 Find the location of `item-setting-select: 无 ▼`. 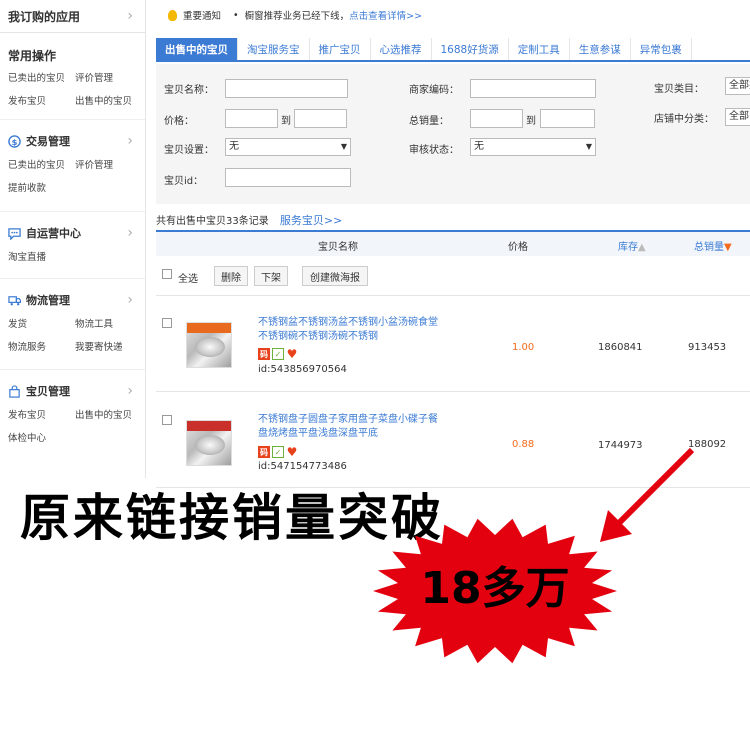

item-setting-select: 无 ▼ is located at coordinates (288, 147).